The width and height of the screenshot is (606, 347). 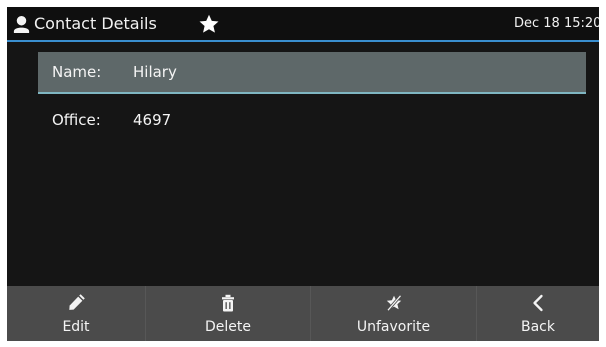 What do you see at coordinates (538, 313) in the screenshot?
I see `back-button: Back` at bounding box center [538, 313].